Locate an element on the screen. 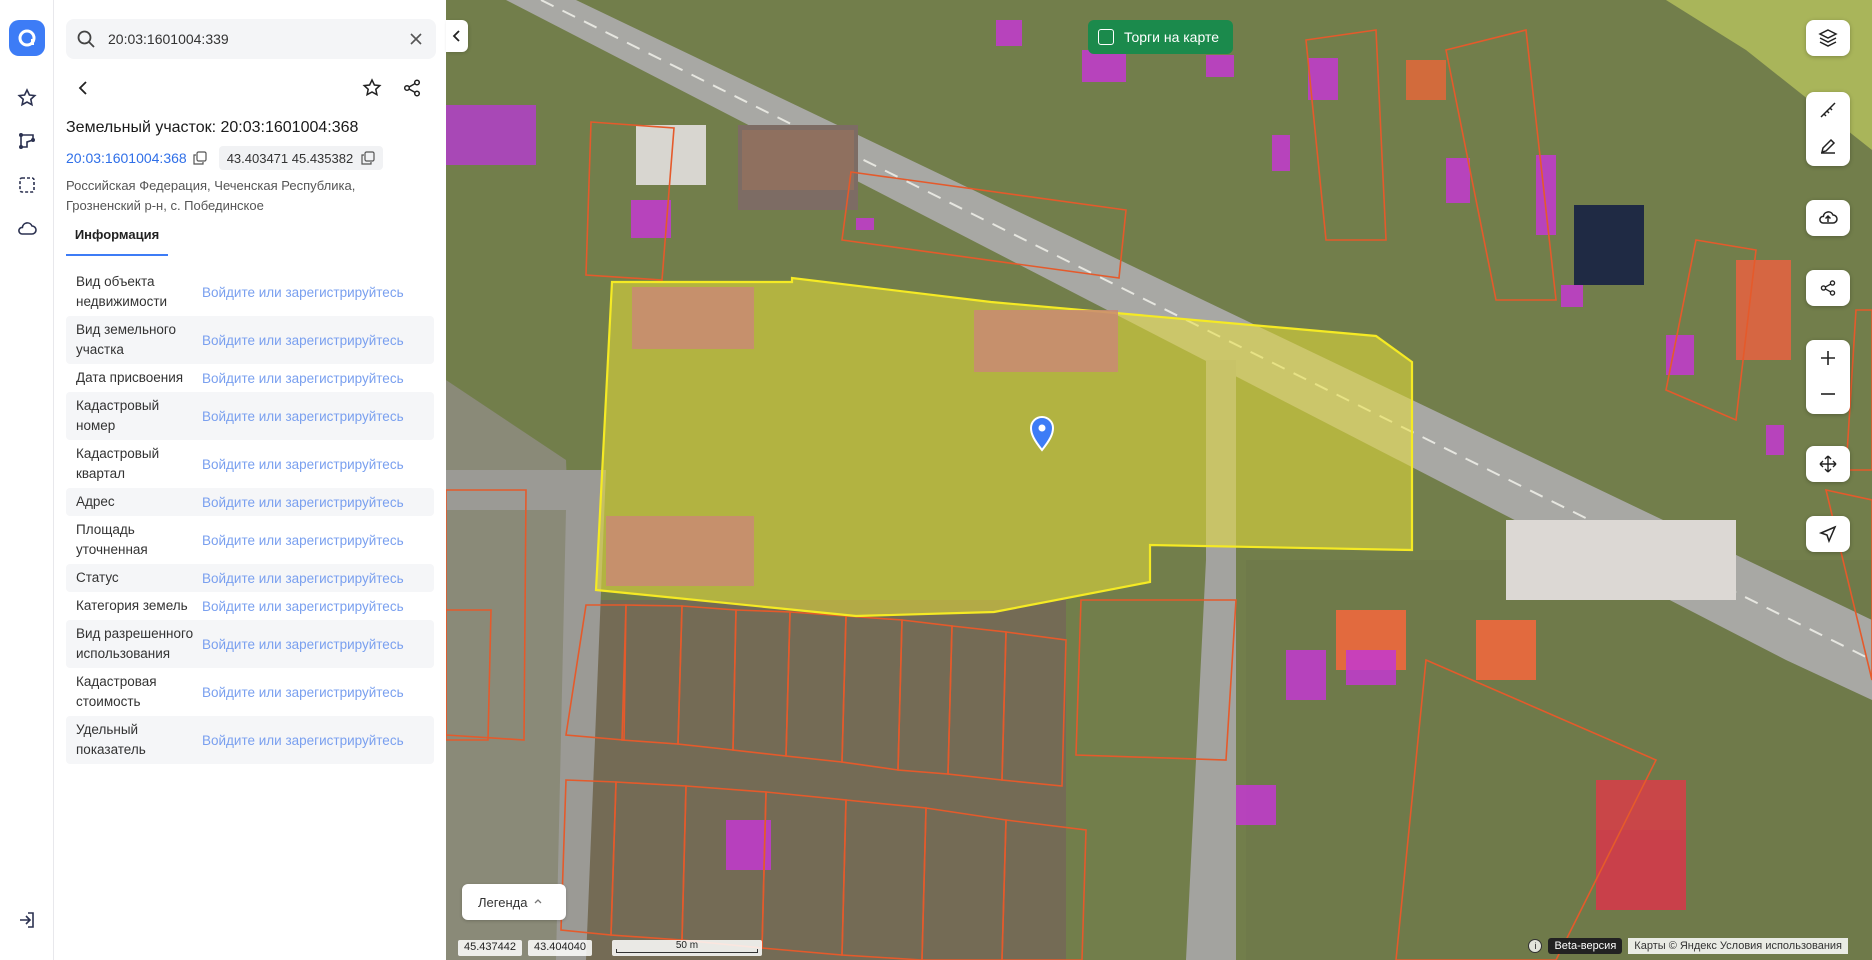 This screenshot has height=960, width=1872. legend-button: Легенда is located at coordinates (514, 902).